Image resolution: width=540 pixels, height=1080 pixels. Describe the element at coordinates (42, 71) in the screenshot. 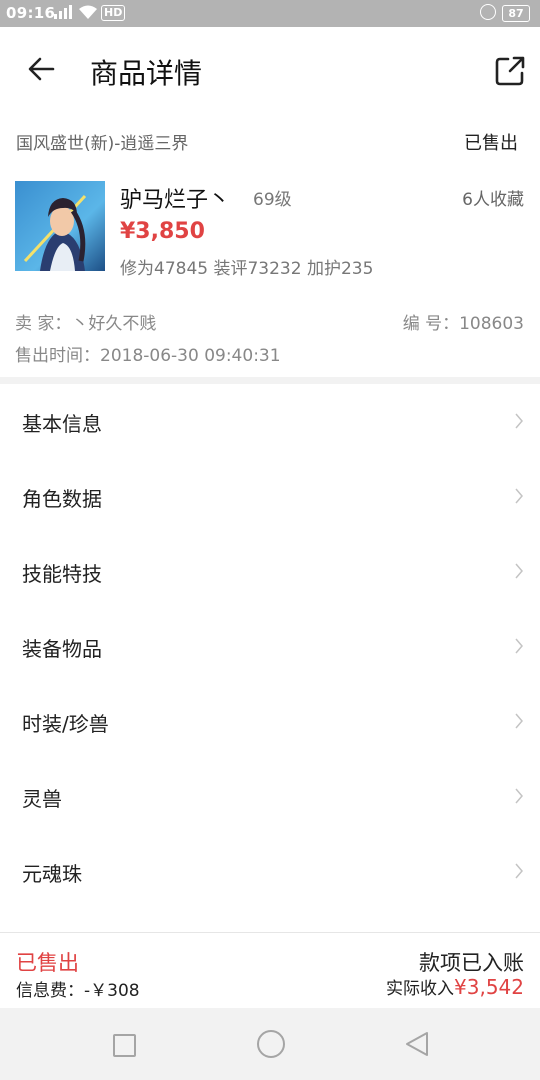

I see `arrow-left-icon` at that location.